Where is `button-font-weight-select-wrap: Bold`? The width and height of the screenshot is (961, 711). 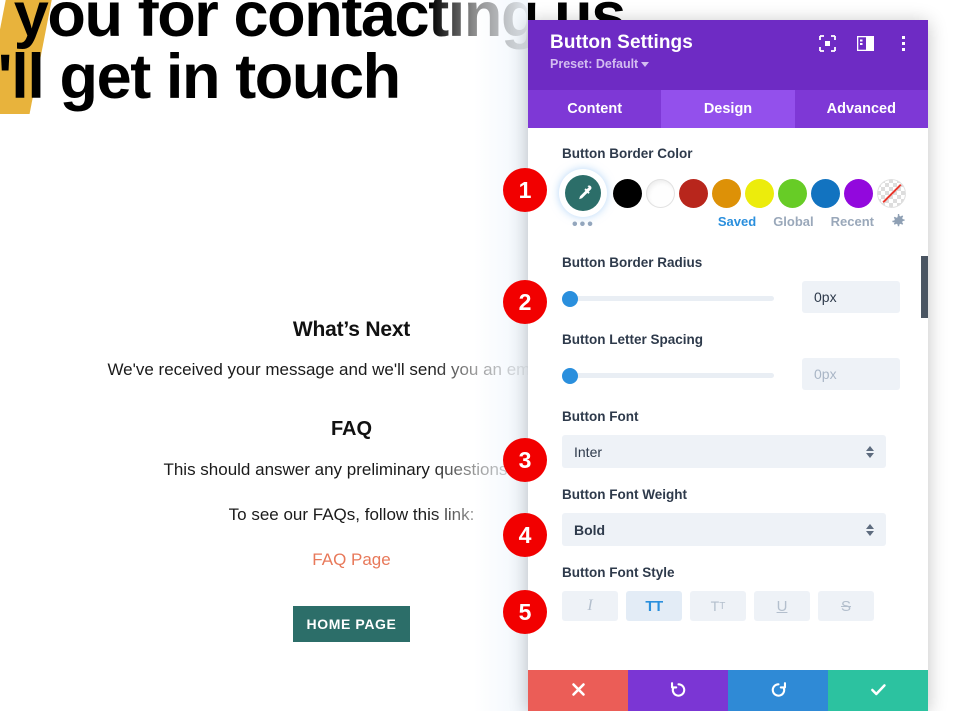
button-font-weight-select-wrap: Bold is located at coordinates (724, 529).